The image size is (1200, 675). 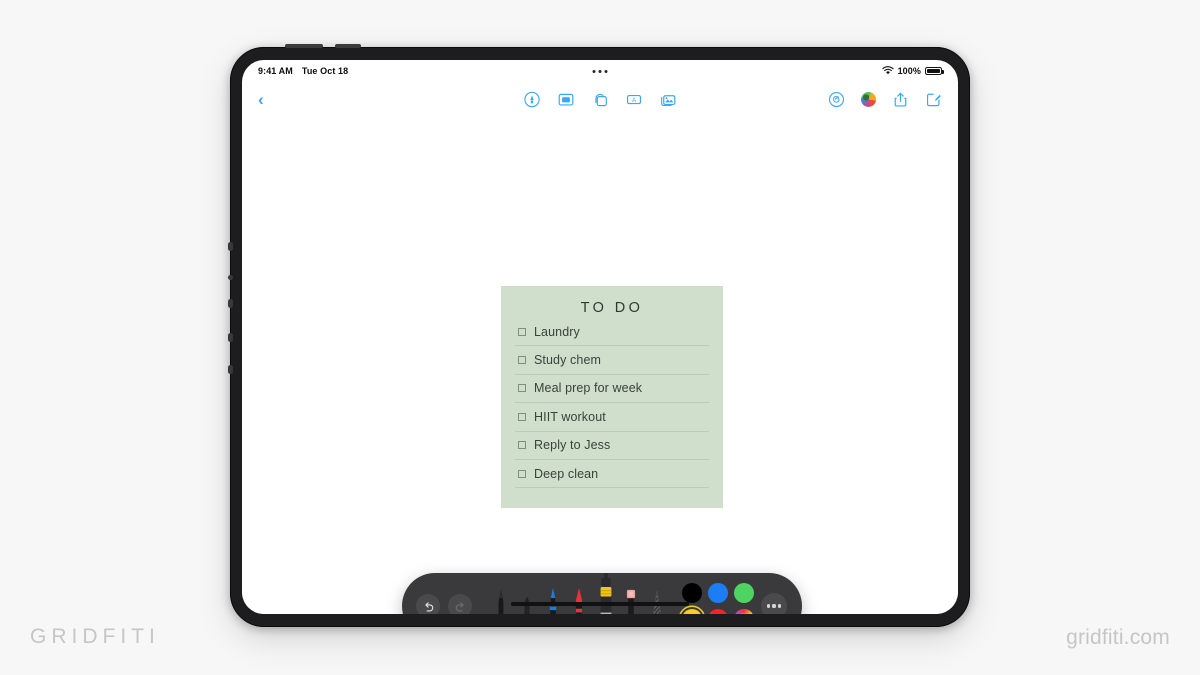 I want to click on swatch-green, so click(x=744, y=593).